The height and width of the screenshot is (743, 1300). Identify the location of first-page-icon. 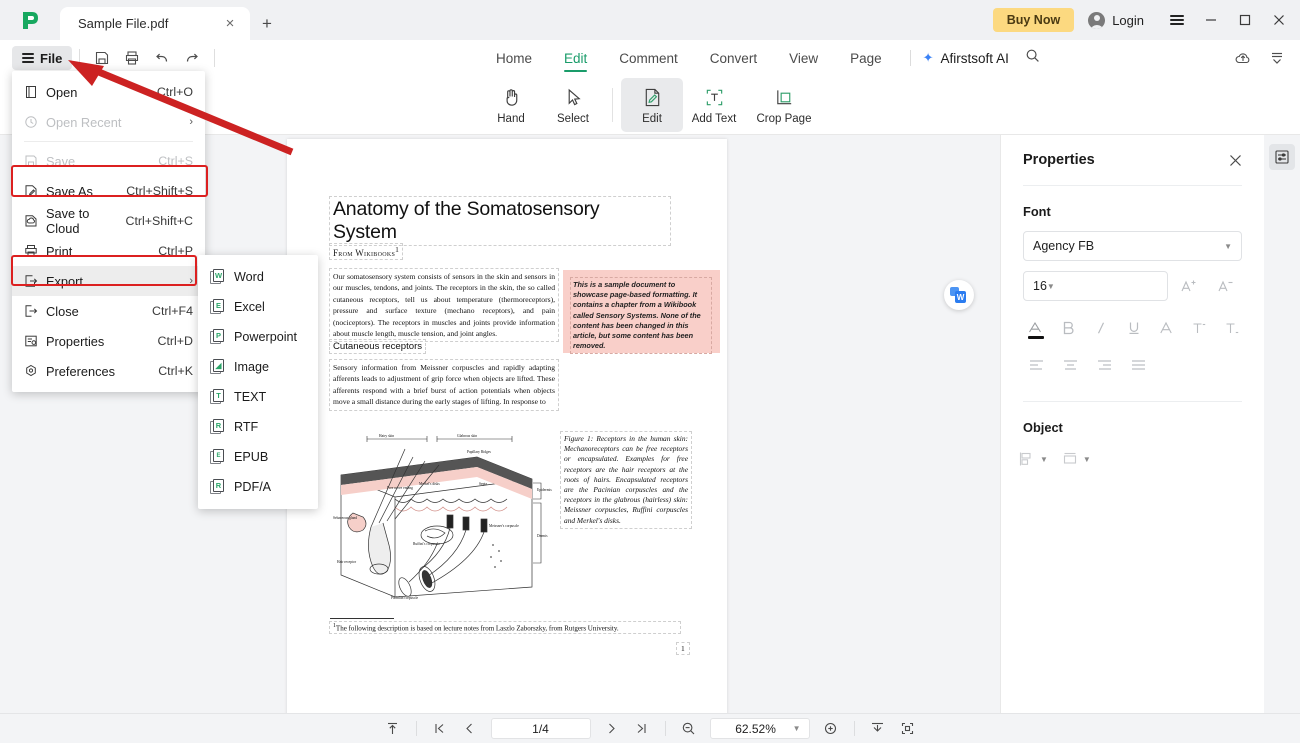
(440, 729).